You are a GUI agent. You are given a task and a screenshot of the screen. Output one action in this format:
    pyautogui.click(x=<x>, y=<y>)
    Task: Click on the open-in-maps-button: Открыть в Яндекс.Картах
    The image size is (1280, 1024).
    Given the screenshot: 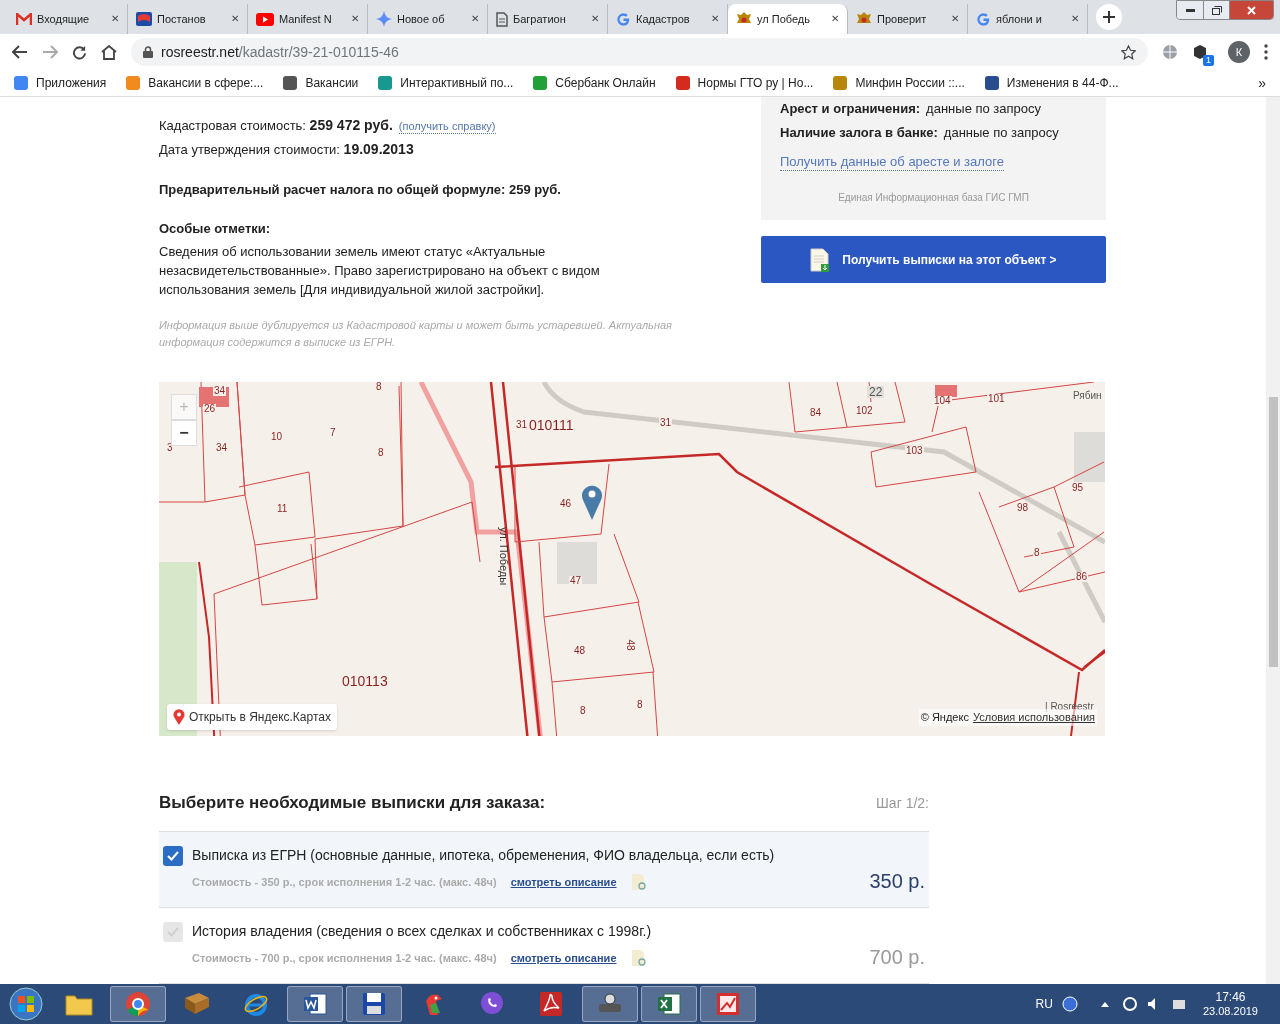 What is the action you would take?
    pyautogui.click(x=252, y=716)
    